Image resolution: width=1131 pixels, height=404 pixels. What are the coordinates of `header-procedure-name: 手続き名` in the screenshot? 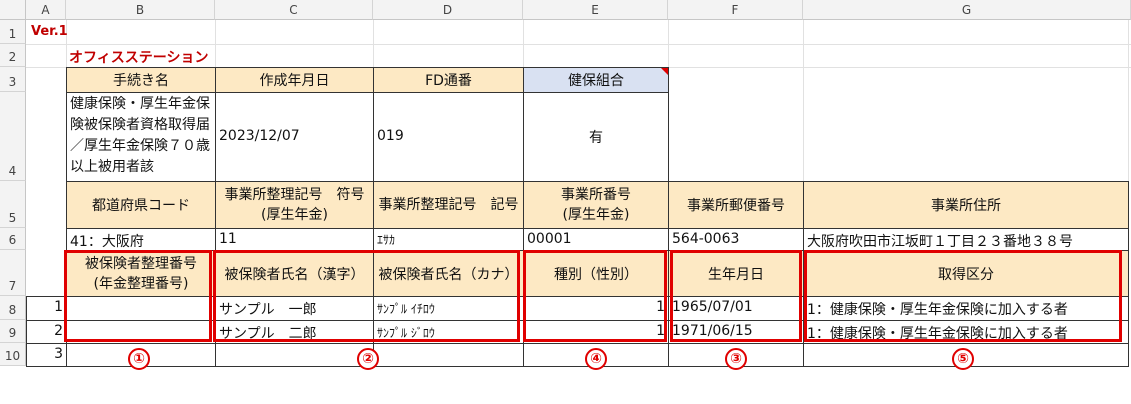 It's located at (141, 80).